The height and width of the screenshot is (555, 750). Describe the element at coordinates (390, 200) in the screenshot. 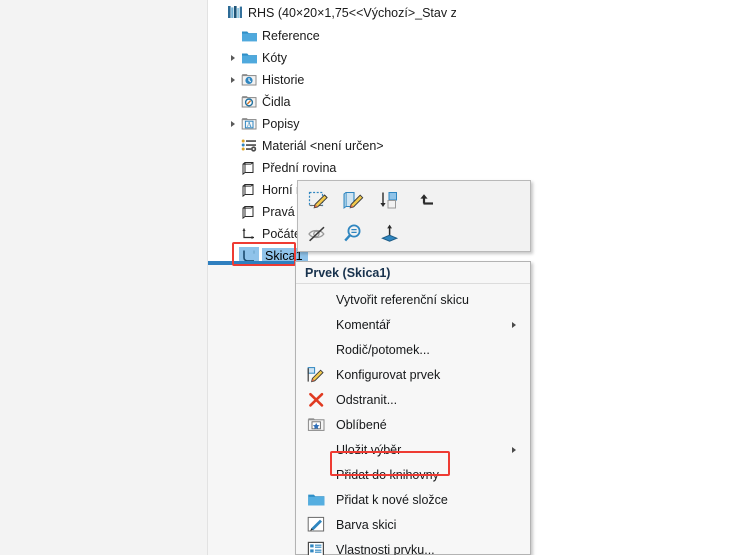

I see `insert-into-new-part-icon` at that location.